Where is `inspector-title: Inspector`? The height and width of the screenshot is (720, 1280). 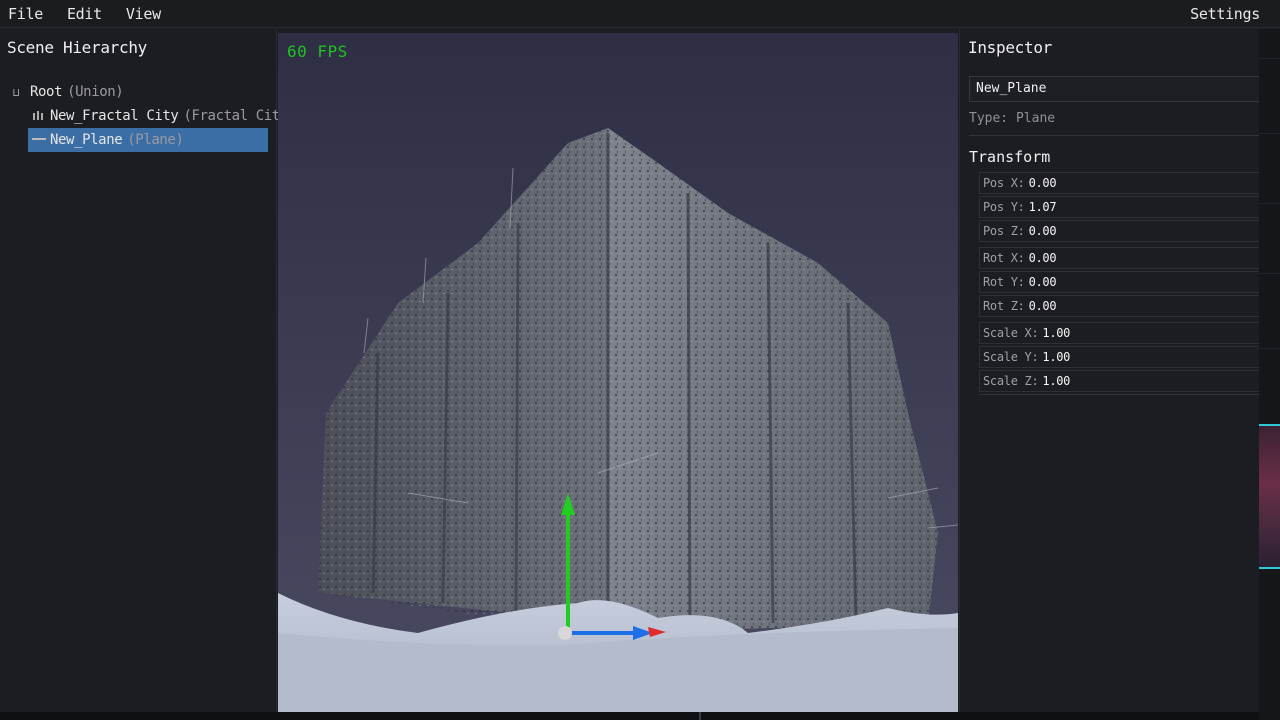
inspector-title: Inspector is located at coordinates (1010, 47).